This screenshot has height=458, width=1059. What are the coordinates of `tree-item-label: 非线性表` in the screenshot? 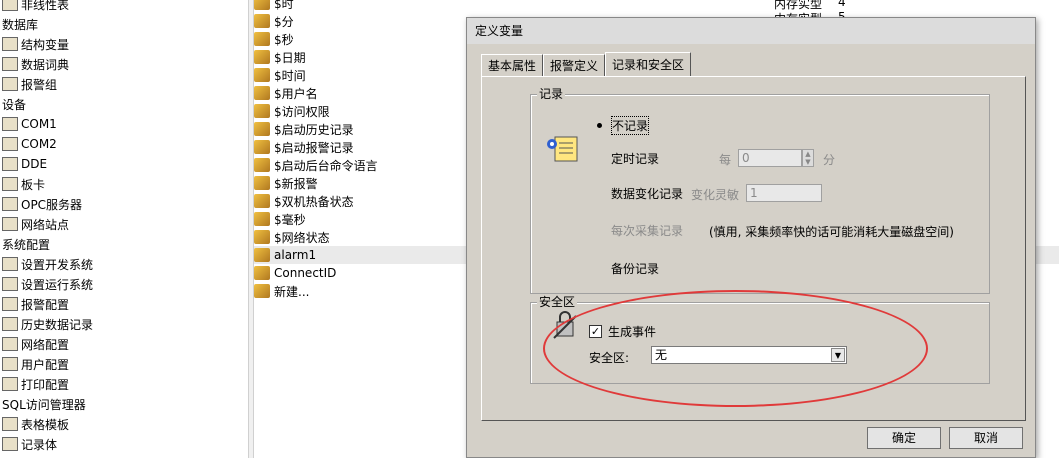 It's located at (45, 6).